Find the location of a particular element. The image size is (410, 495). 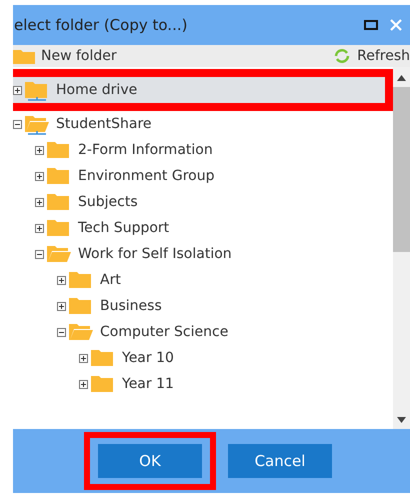

cancel-button: Cancel is located at coordinates (280, 461).